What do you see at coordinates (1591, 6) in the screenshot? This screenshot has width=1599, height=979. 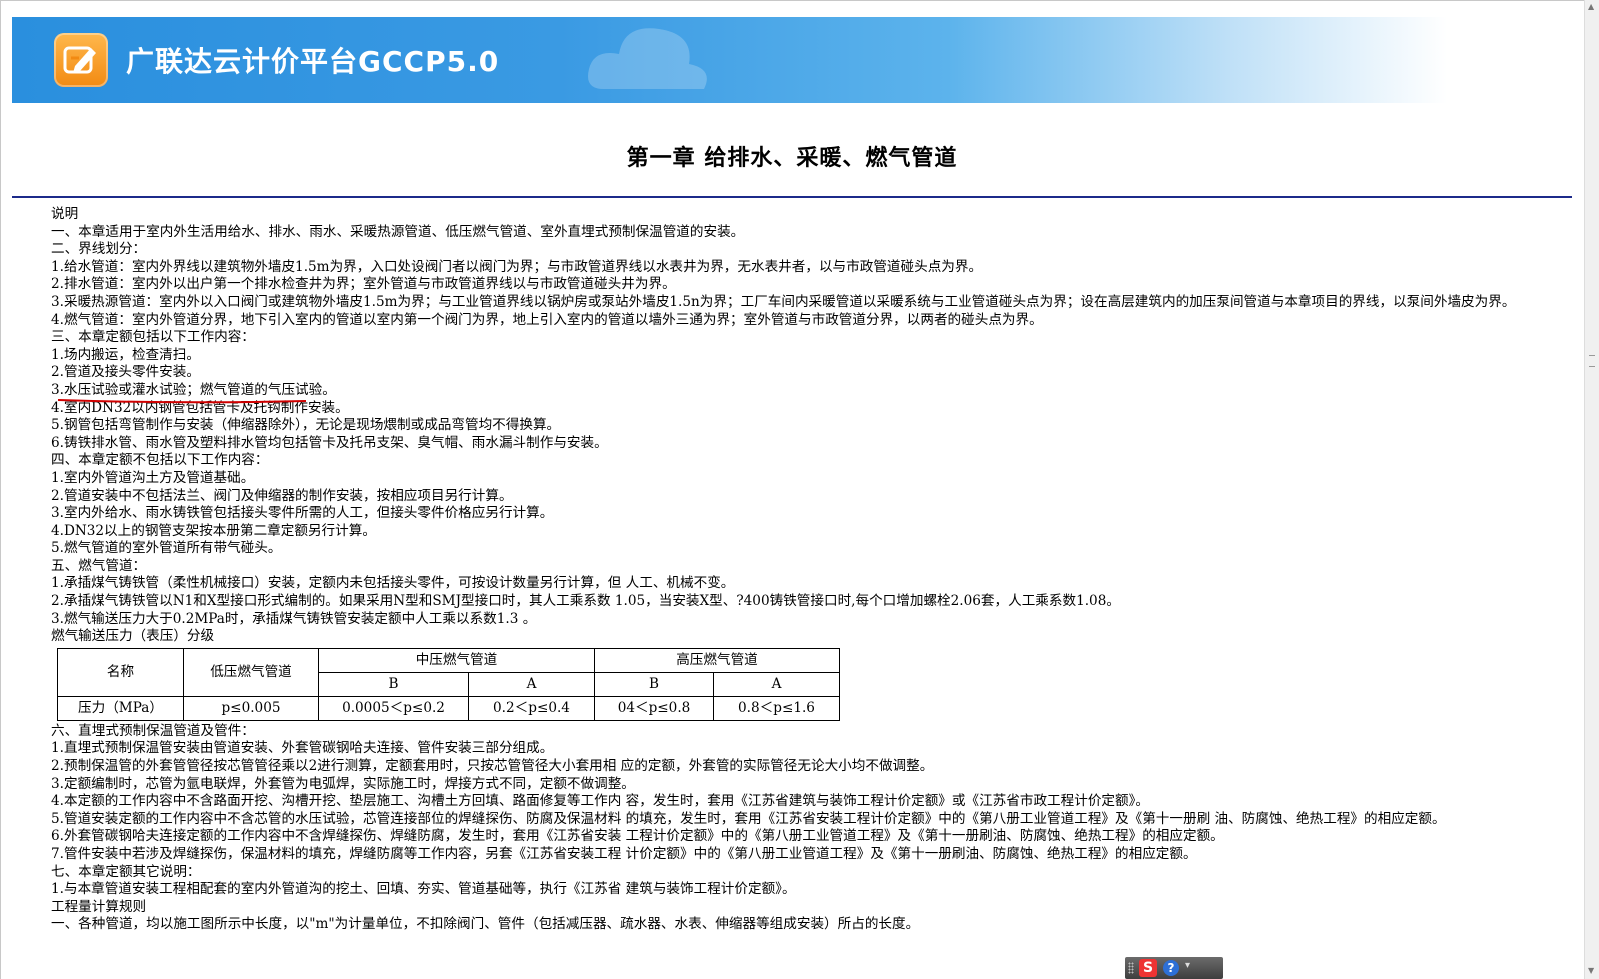 I see `scroll-up-icon: ▲` at bounding box center [1591, 6].